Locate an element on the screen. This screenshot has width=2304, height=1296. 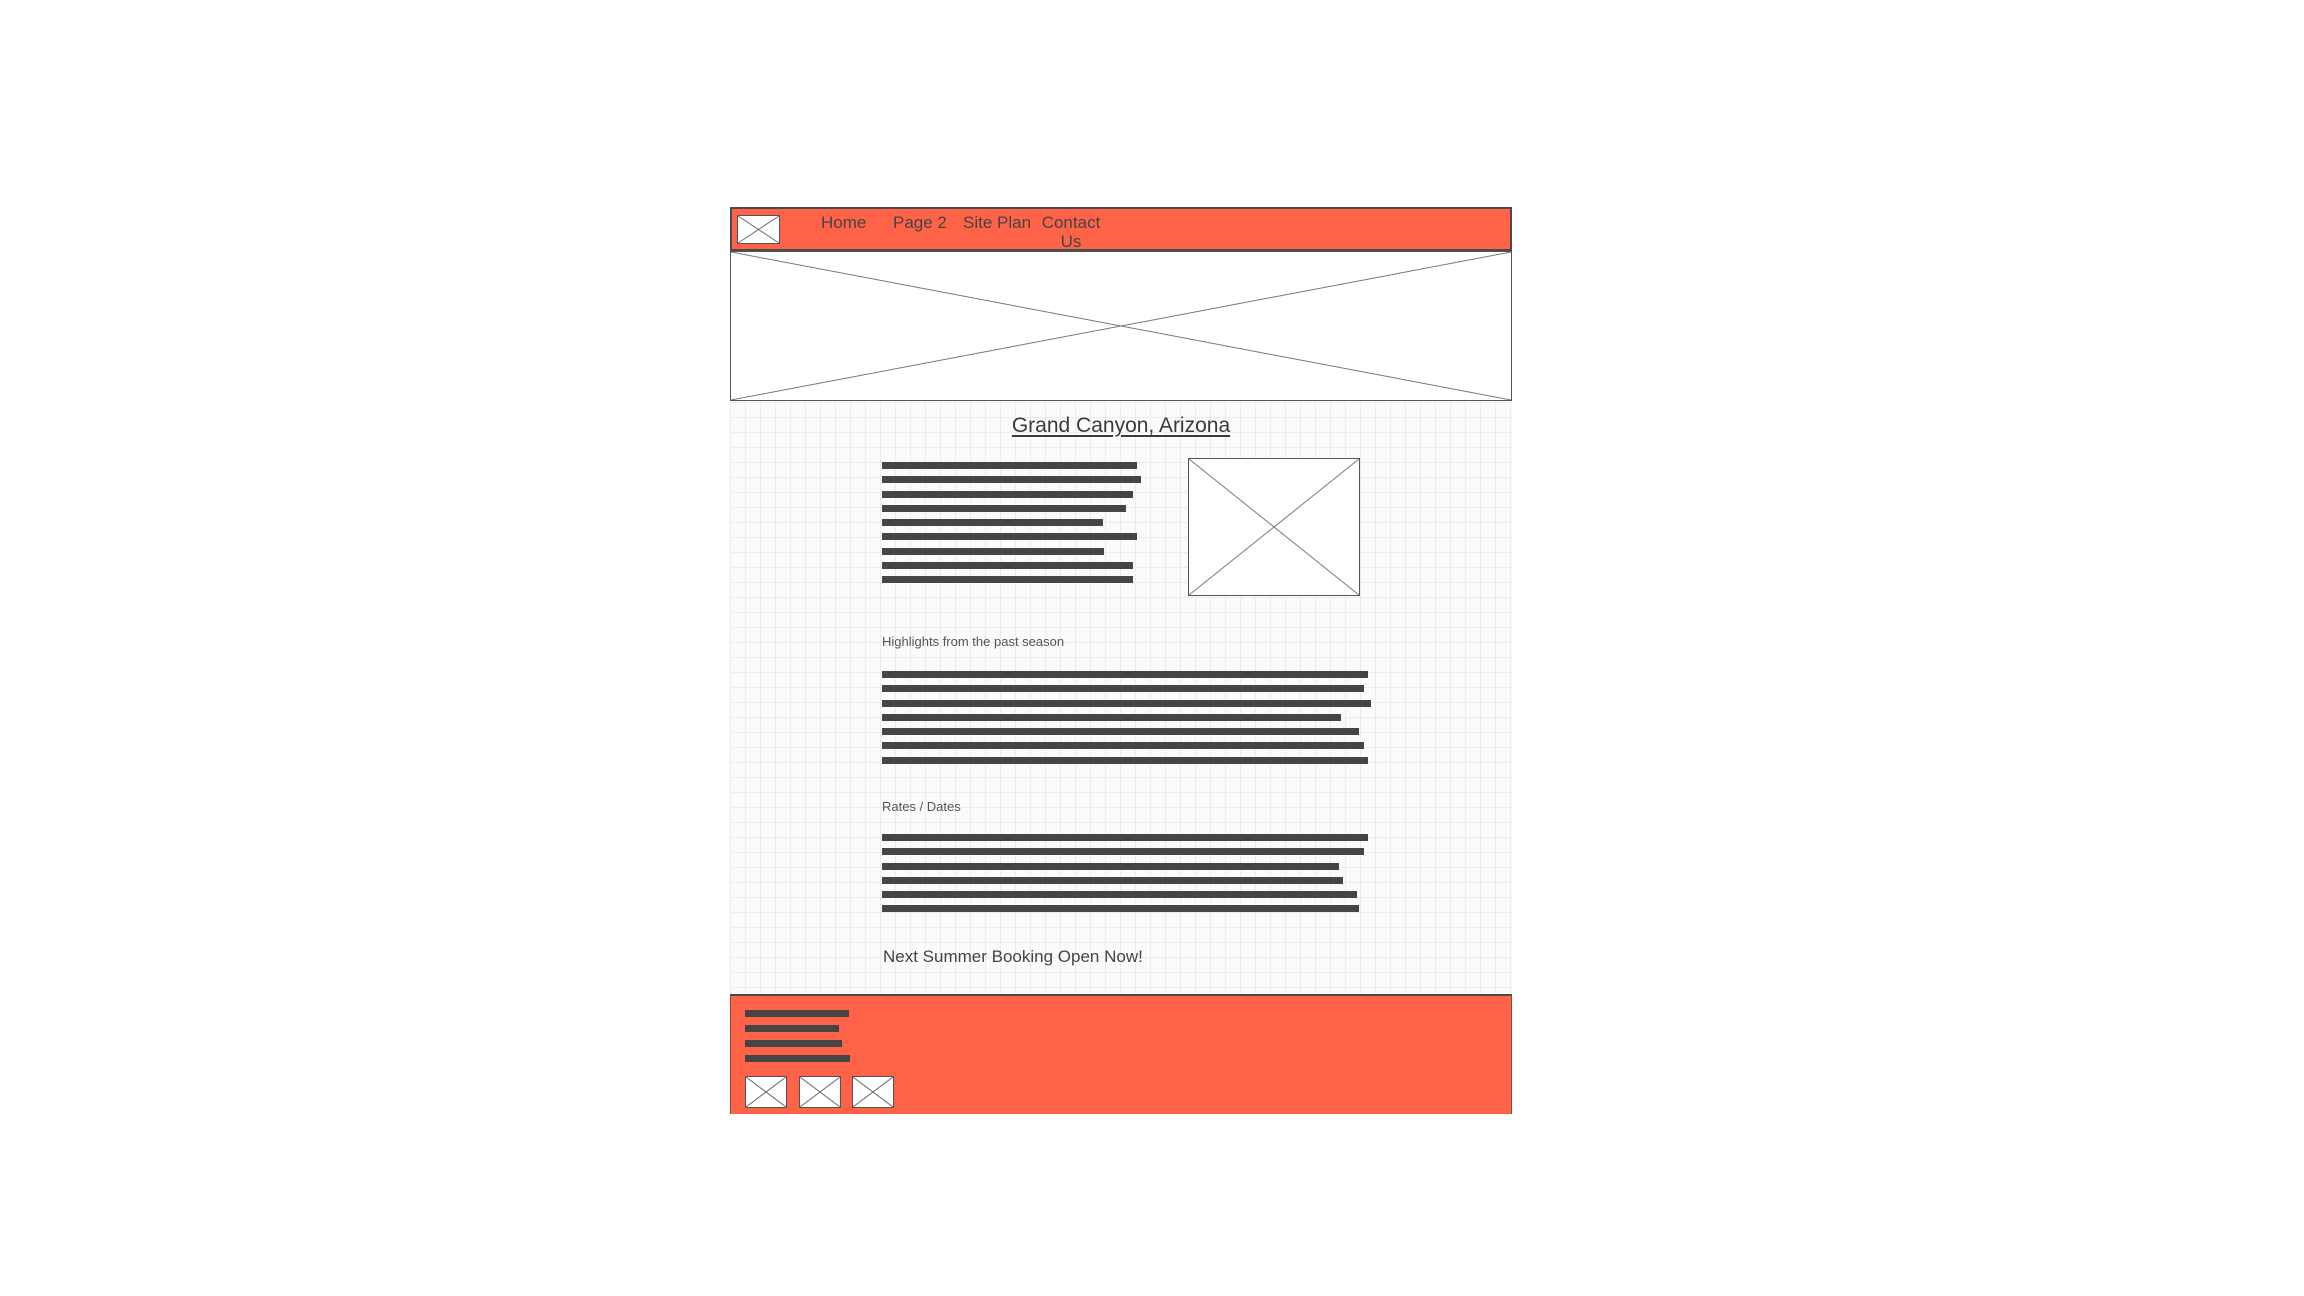
highlights-text-block is located at coordinates (1126, 721).